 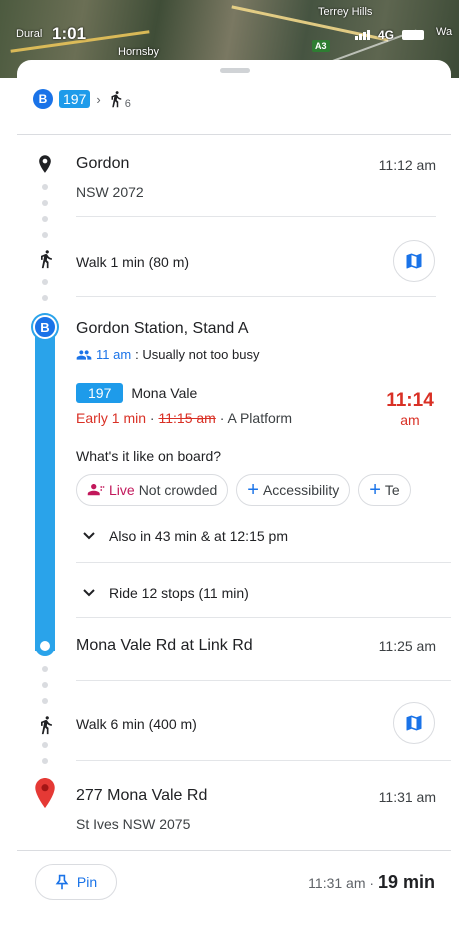 I want to click on trip-eta: 11:31 am · 19 min, so click(x=371, y=882).